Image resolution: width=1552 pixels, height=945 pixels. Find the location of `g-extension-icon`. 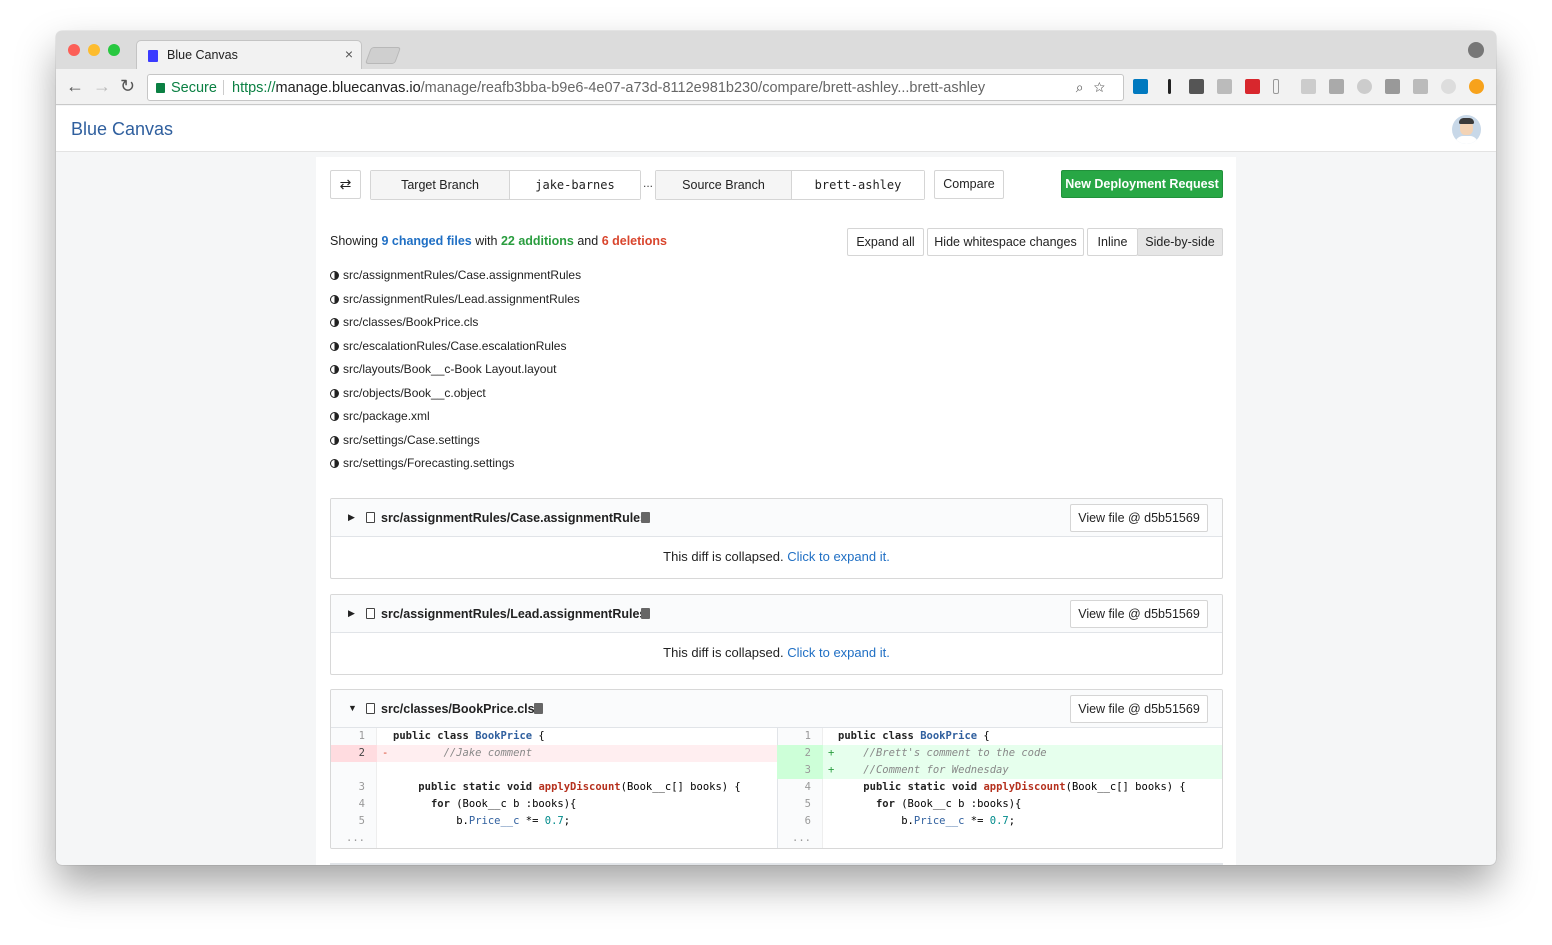

g-extension-icon is located at coordinates (1336, 86).